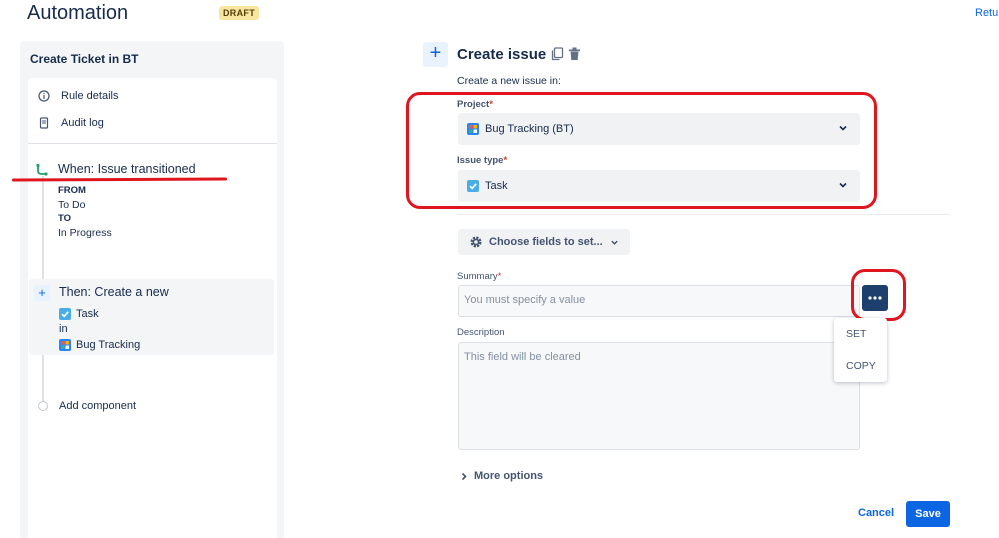 The width and height of the screenshot is (999, 538). I want to click on audit-log-link: Audit log, so click(70, 123).